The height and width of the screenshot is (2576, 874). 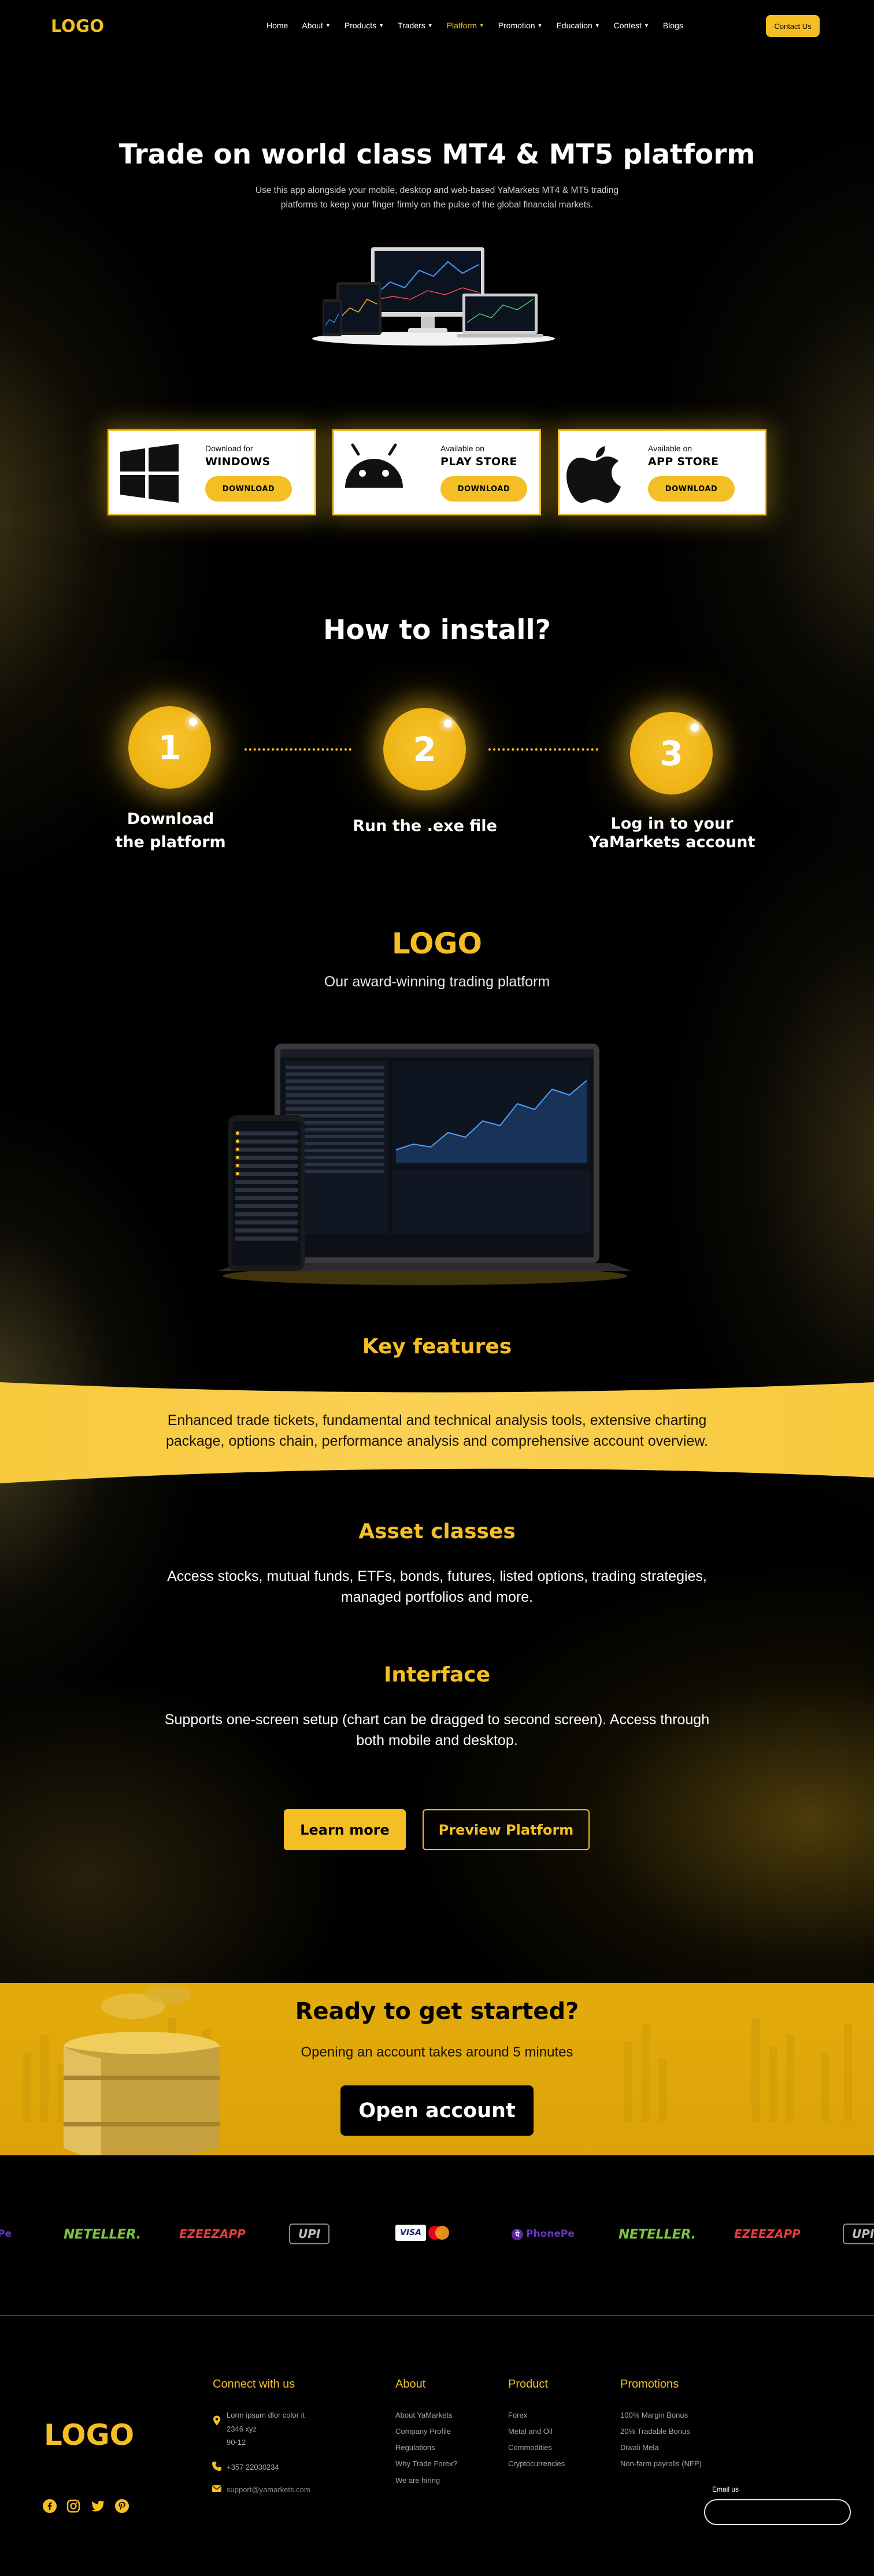 I want to click on interface-title: Interface, so click(x=437, y=1675).